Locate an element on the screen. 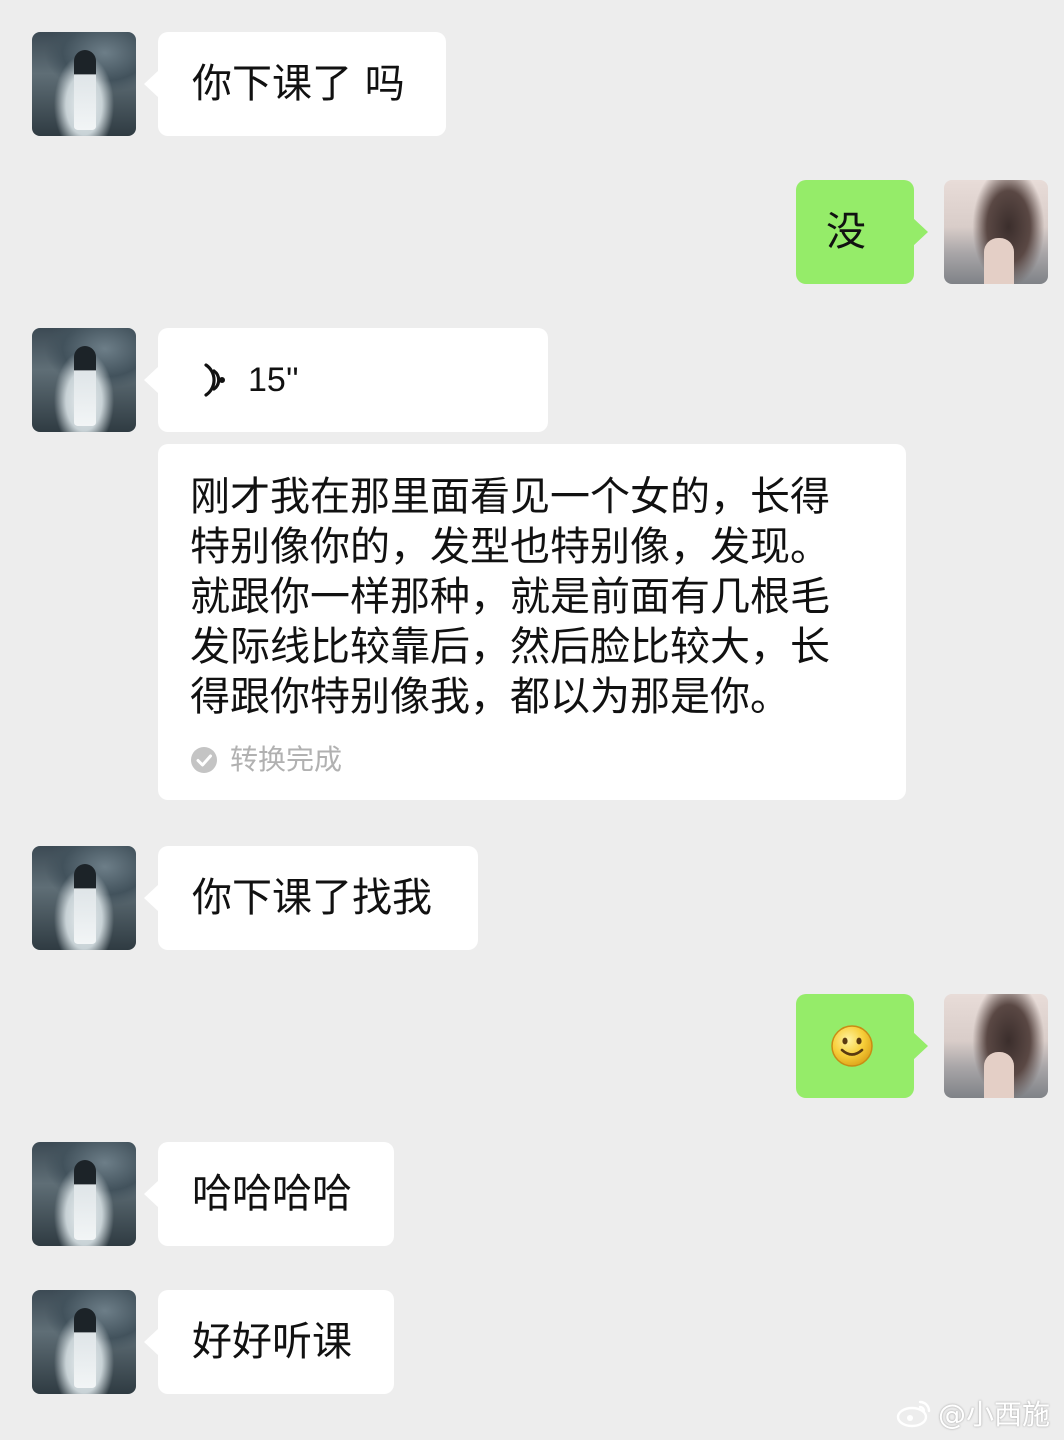 This screenshot has width=1064, height=1440. message-bubble-incoming: 好好听课 is located at coordinates (269, 1342).